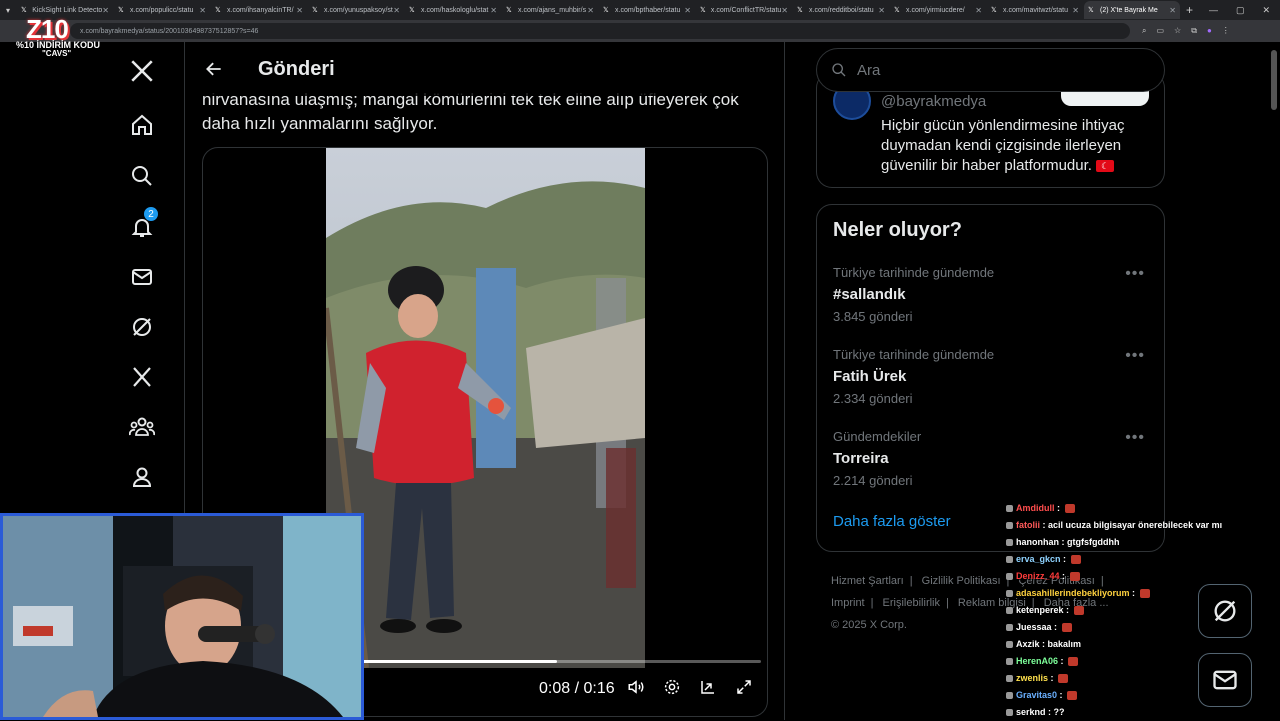  What do you see at coordinates (356, 10) in the screenshot?
I see `browser-tab: 𝕏x.com/yunuspaksoy/st ✕` at bounding box center [356, 10].